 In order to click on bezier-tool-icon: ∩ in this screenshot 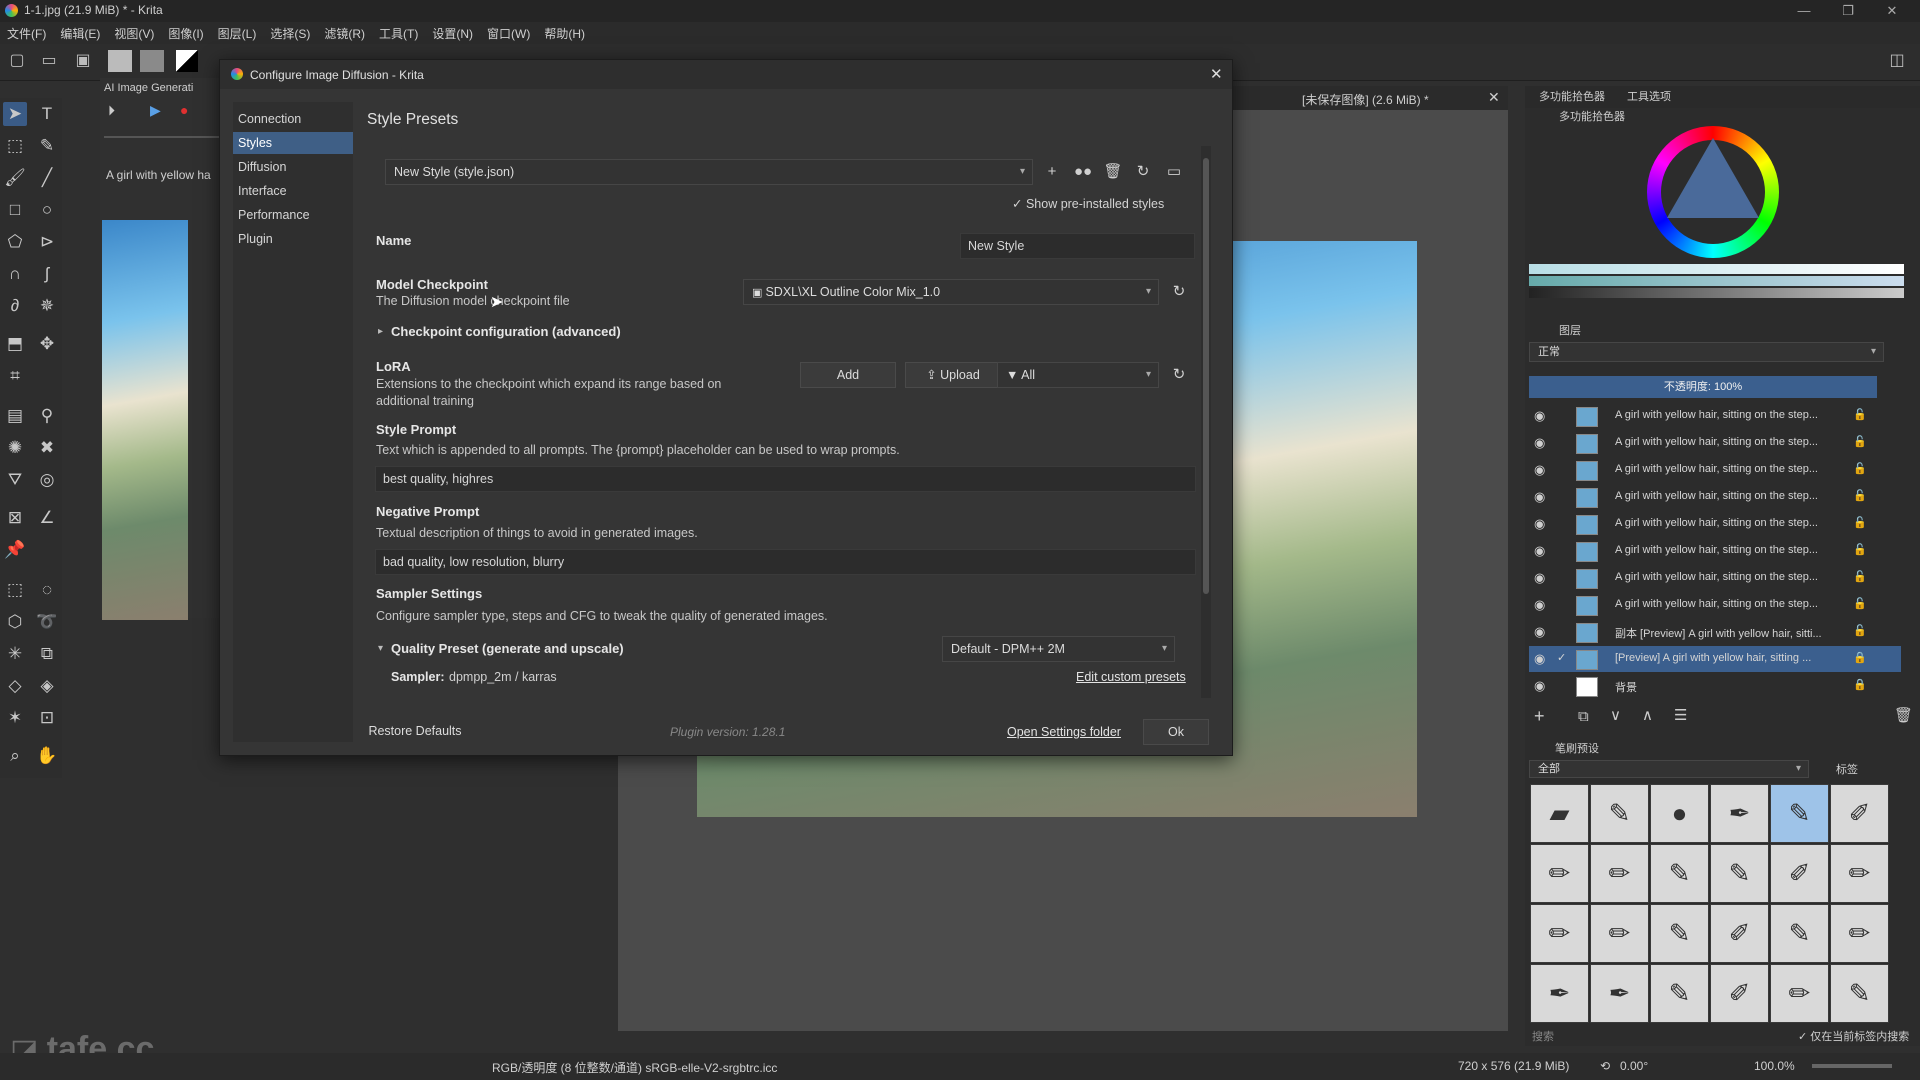, I will do `click(15, 274)`.